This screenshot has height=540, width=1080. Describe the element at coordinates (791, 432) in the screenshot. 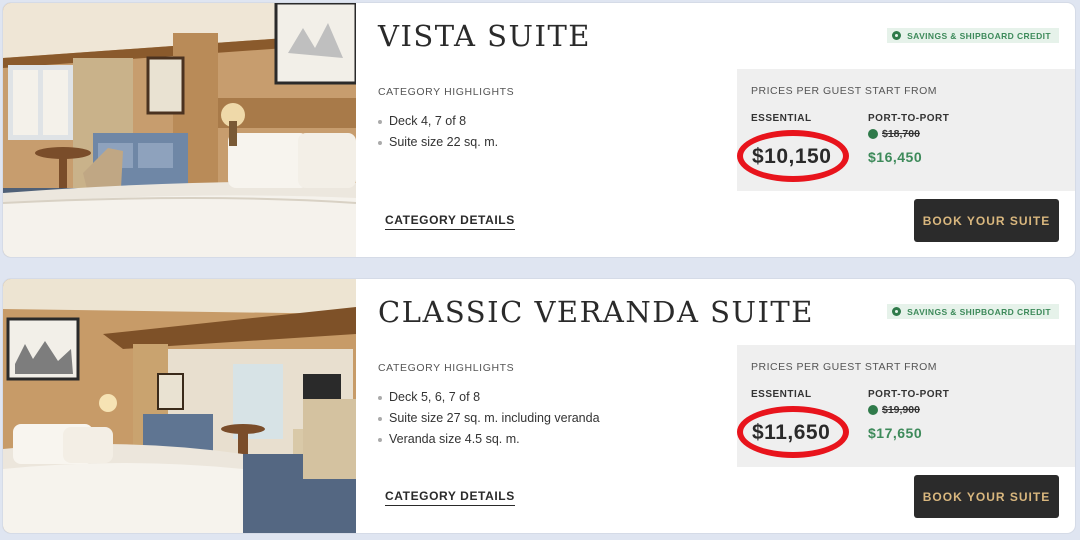

I see `essential-price: $11,650` at that location.